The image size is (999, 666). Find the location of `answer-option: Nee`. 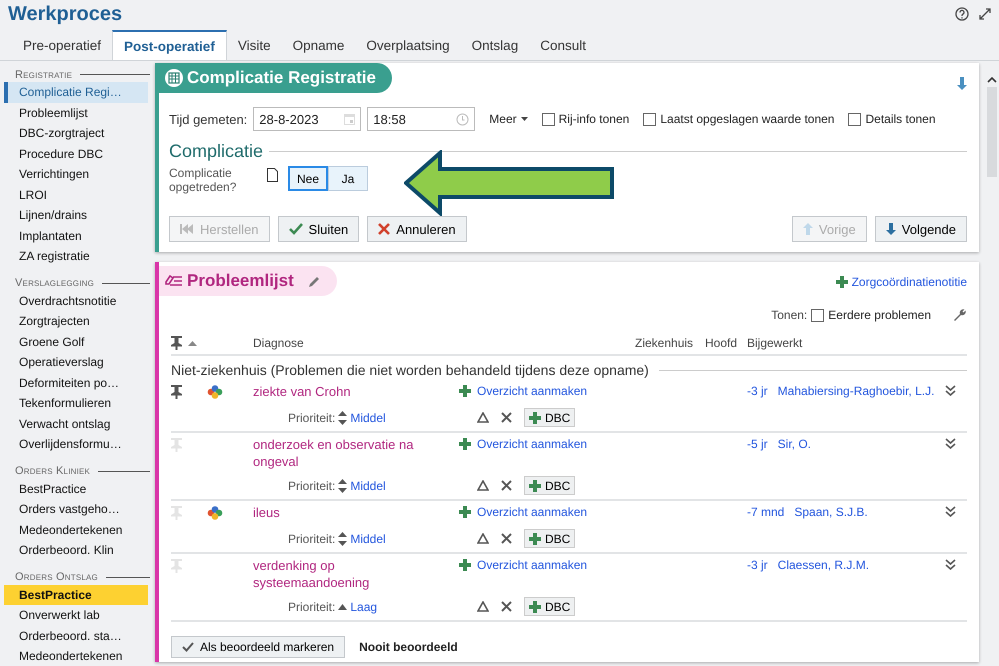

answer-option: Nee is located at coordinates (308, 178).